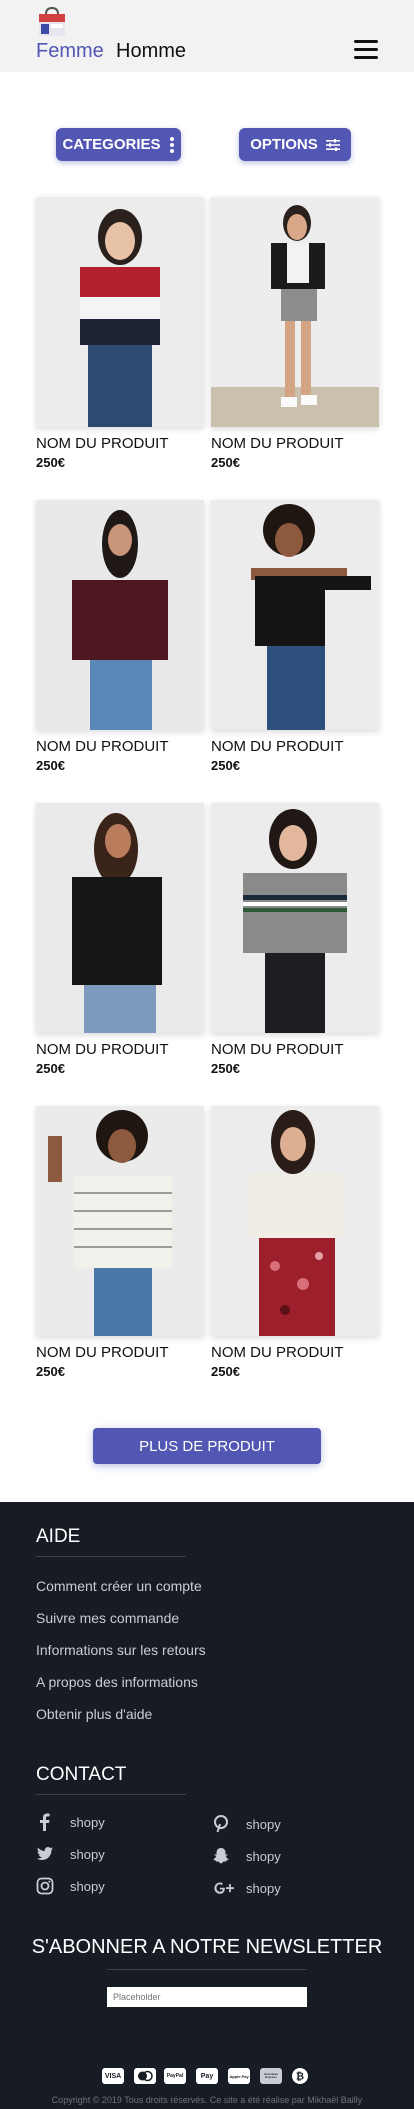 The width and height of the screenshot is (414, 2109). I want to click on nav-homme: Homme, so click(151, 51).